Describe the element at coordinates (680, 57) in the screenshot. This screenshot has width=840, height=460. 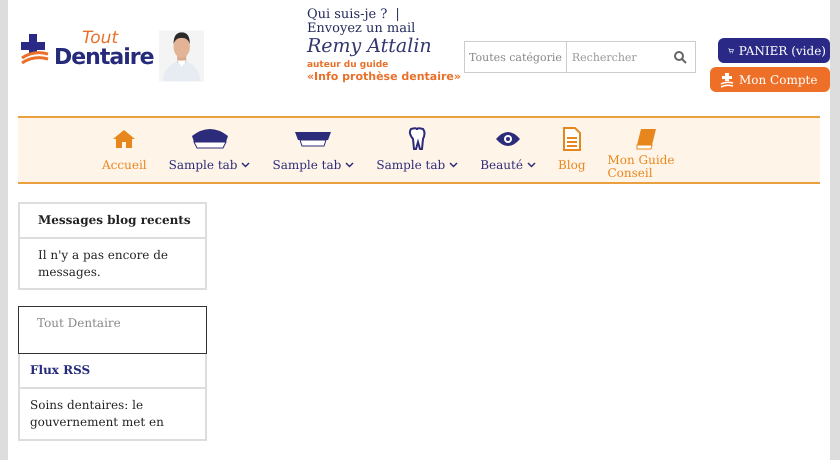
I see `search-icon` at that location.